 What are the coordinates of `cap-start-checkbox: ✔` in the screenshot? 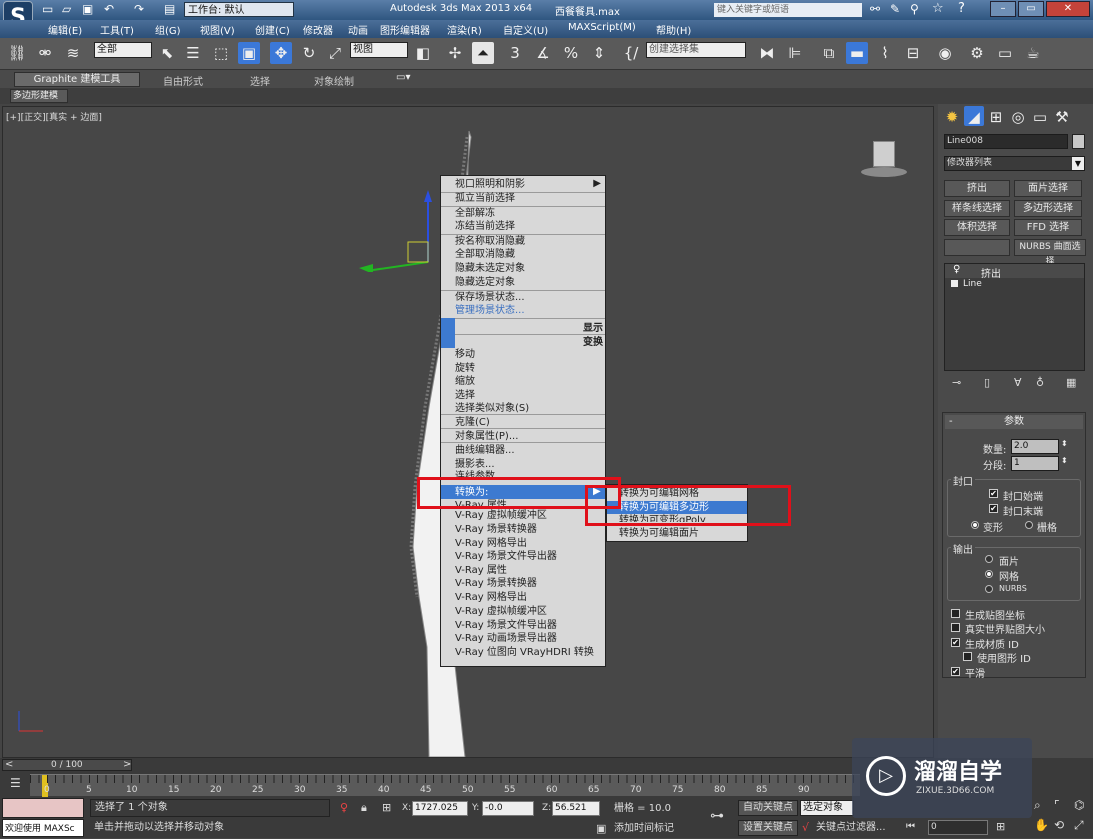 It's located at (993, 493).